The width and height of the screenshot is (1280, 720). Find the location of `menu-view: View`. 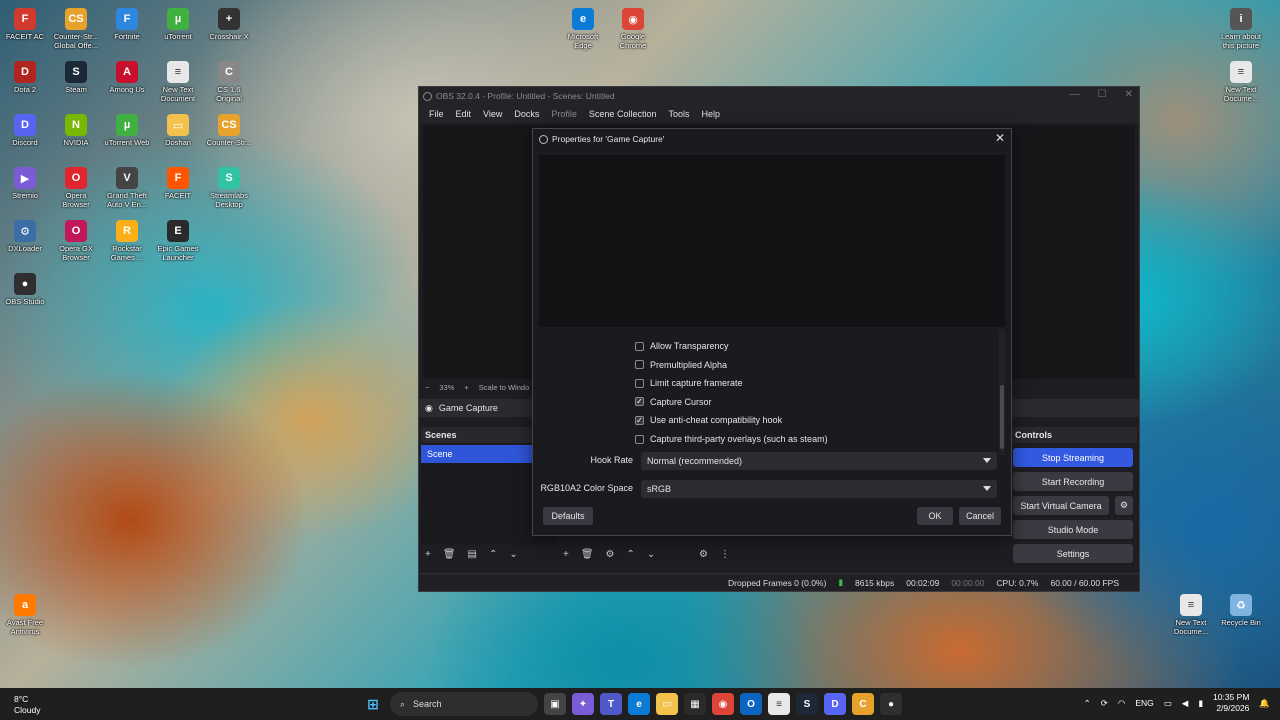

menu-view: View is located at coordinates (492, 114).